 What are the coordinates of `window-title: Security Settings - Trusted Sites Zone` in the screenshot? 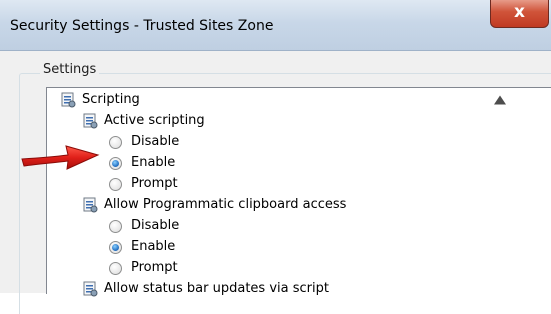 It's located at (142, 26).